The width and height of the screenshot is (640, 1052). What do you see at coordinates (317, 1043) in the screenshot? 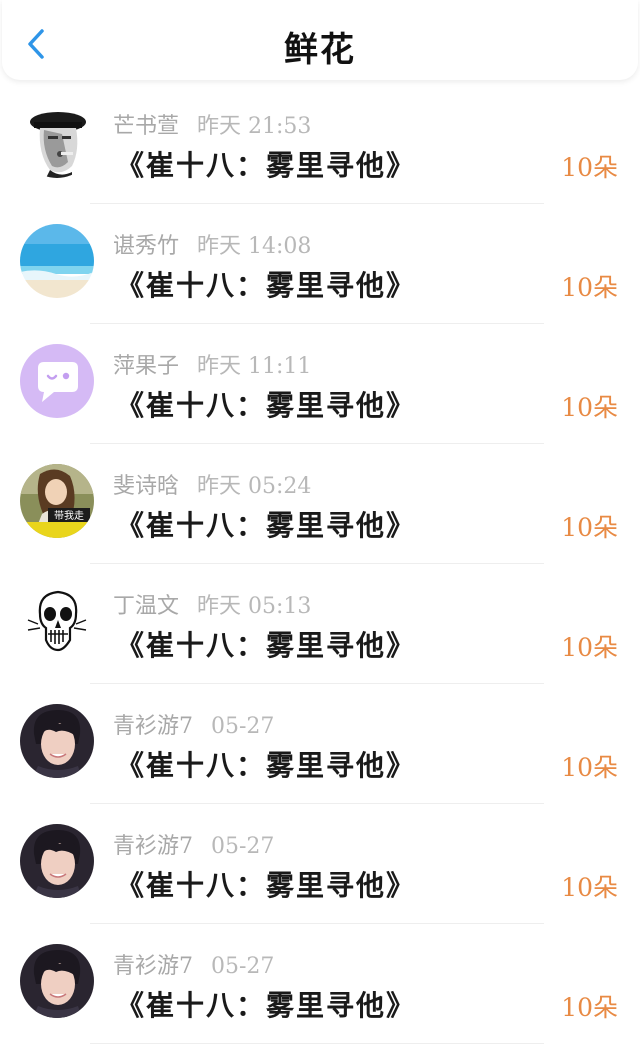
I see `divider` at bounding box center [317, 1043].